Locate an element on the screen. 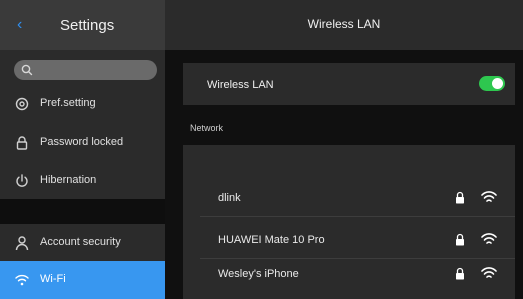 Image resolution: width=523 pixels, height=299 pixels. network-name: Wesley's iPhone is located at coordinates (258, 274).